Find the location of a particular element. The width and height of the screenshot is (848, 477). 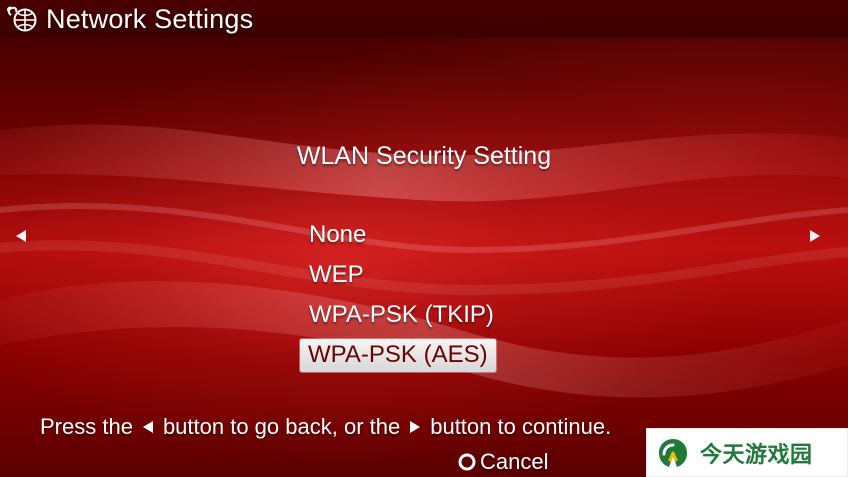

option-label: WEP is located at coordinates (336, 274).